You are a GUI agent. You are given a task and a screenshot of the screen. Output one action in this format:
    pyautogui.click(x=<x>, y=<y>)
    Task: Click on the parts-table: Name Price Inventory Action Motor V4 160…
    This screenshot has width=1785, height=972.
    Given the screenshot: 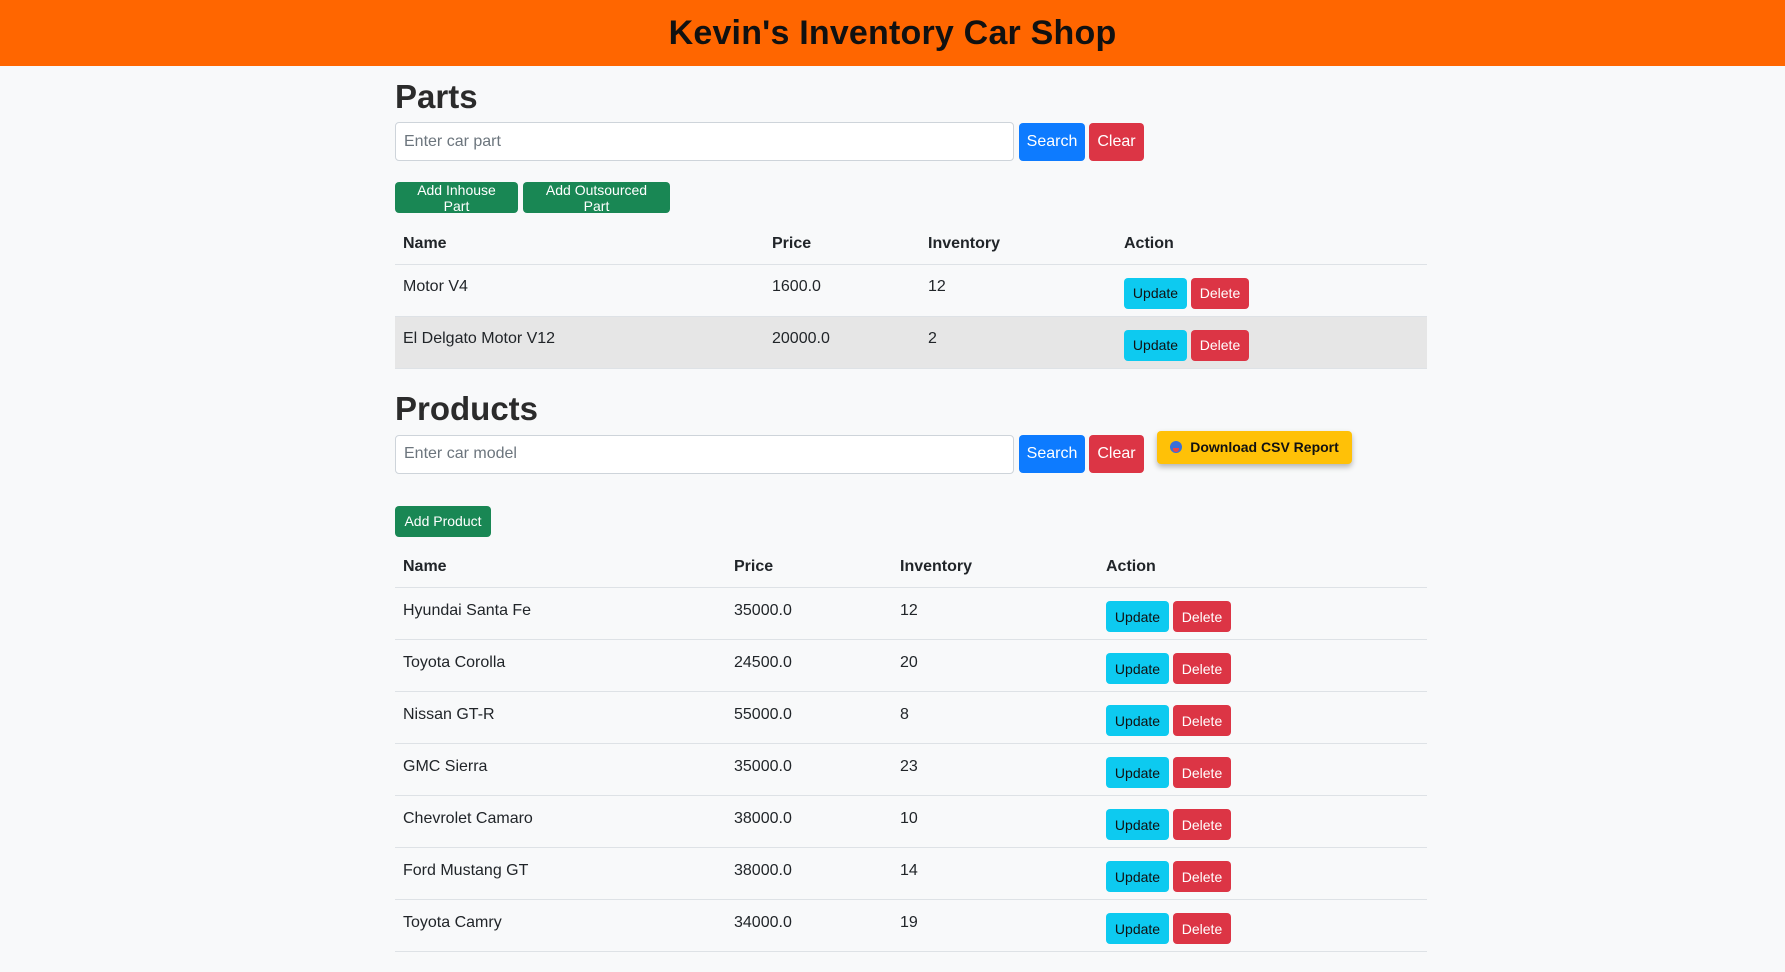 What is the action you would take?
    pyautogui.click(x=911, y=296)
    